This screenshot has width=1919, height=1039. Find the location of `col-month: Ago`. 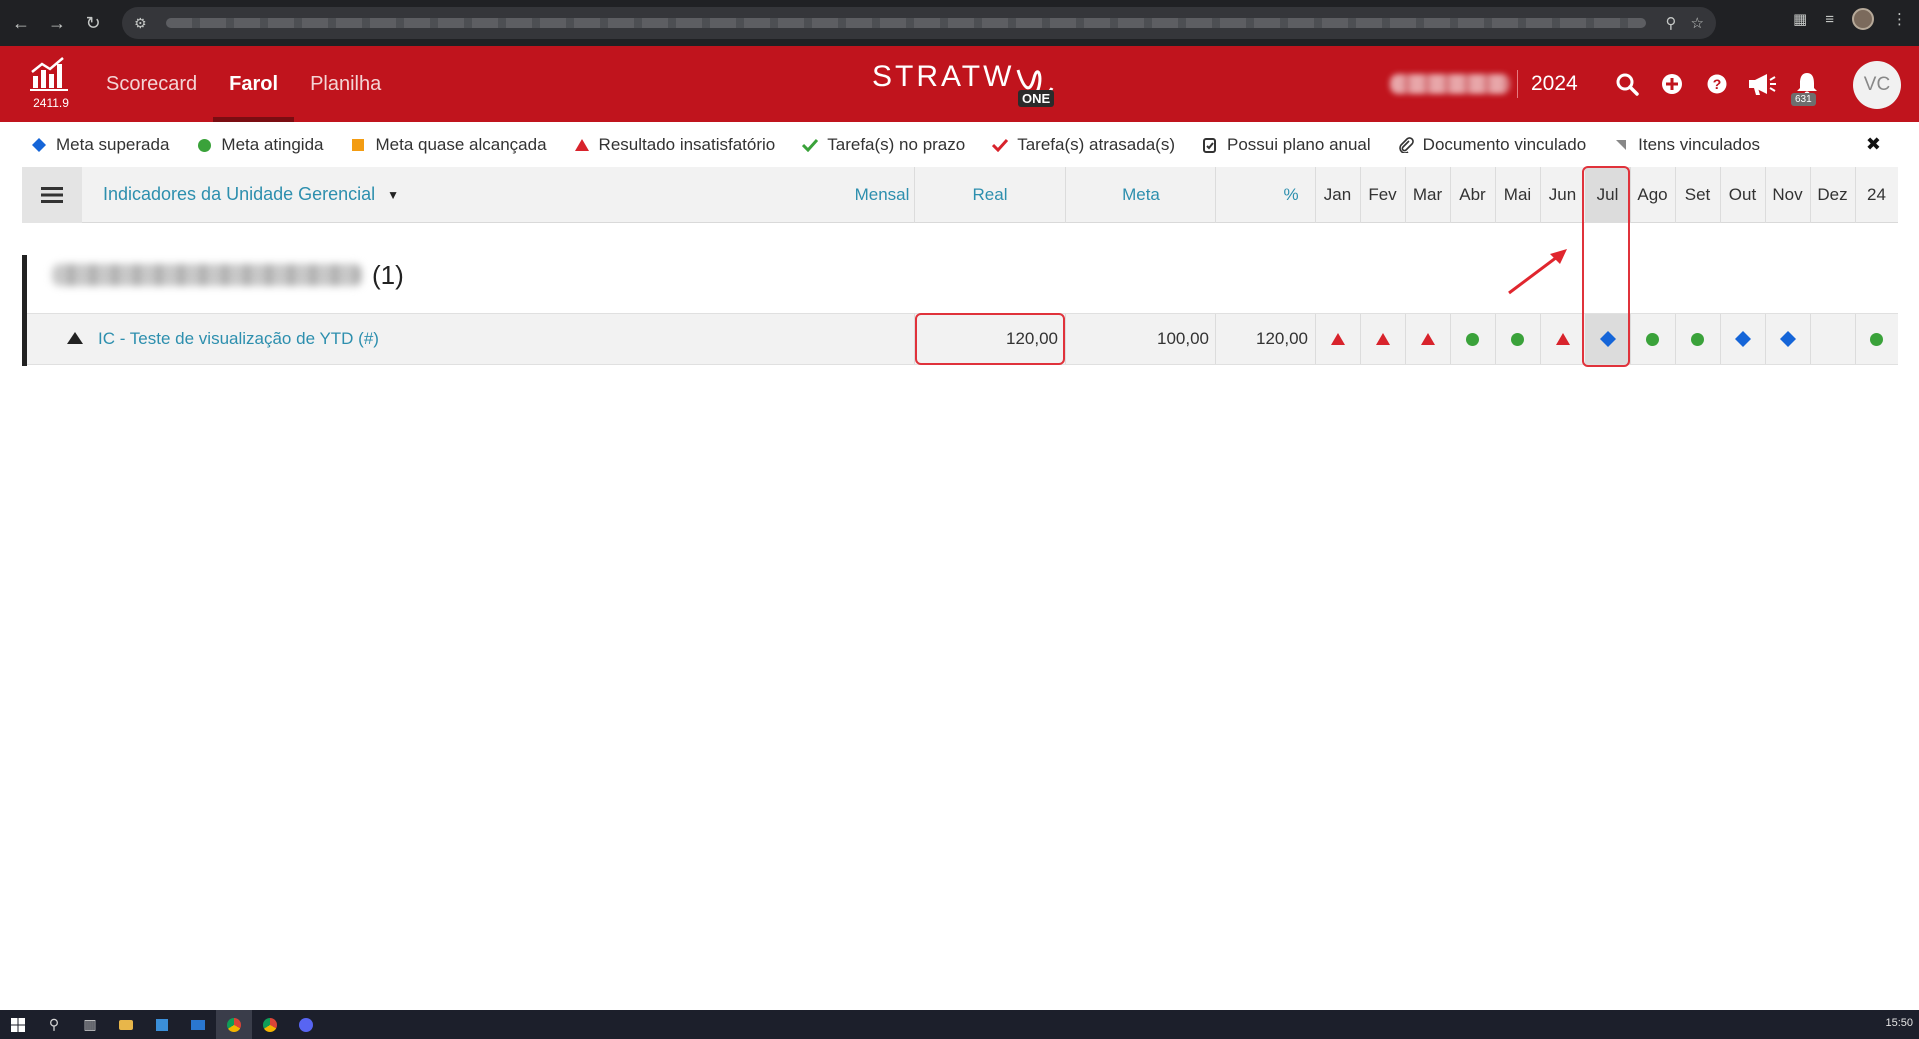

col-month: Ago is located at coordinates (1652, 195).